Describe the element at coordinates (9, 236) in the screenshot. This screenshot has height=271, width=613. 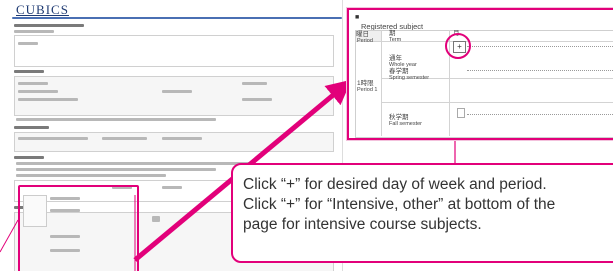
I see `edge-line` at that location.